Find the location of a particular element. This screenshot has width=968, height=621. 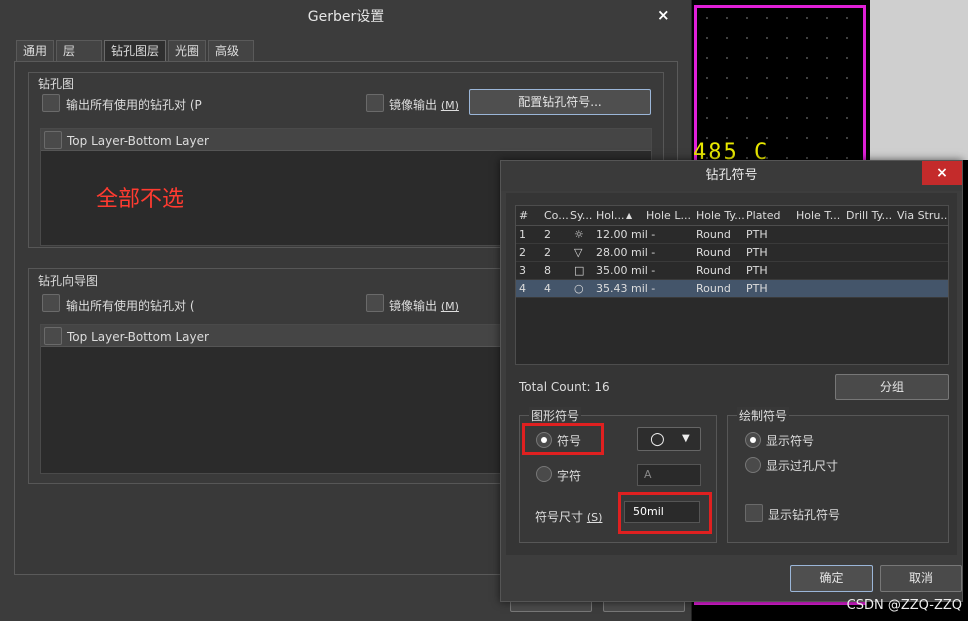

guide-output-all-pairs-label: 输出所有使用的钻孔对 ( is located at coordinates (130, 306).